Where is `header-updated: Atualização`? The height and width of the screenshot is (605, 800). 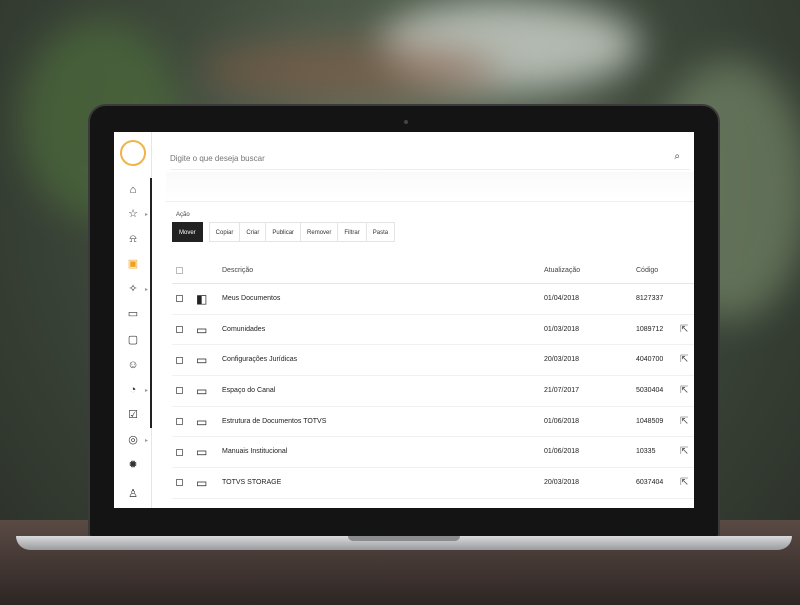
header-updated: Atualização is located at coordinates (562, 270).